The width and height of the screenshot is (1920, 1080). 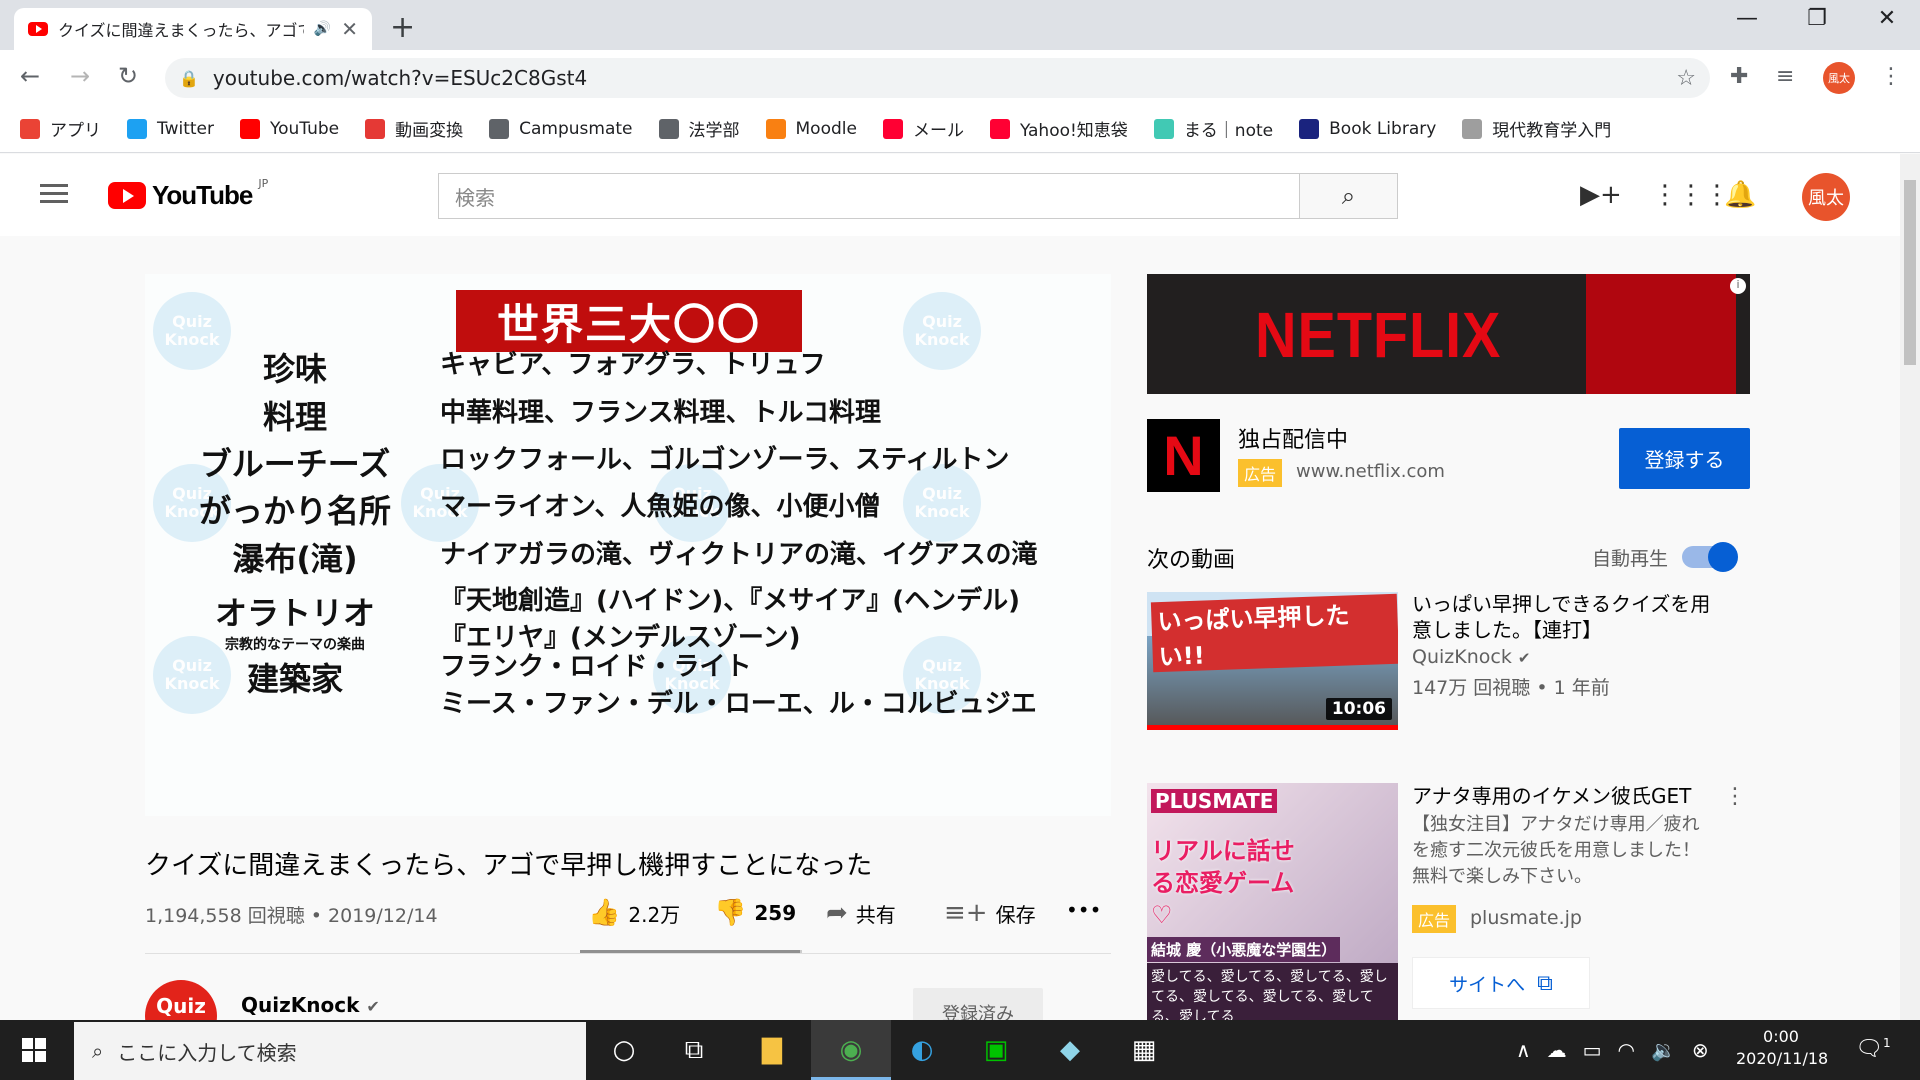 I want to click on bookmark-item: Yahoo!知恵袋, so click(x=1058, y=128).